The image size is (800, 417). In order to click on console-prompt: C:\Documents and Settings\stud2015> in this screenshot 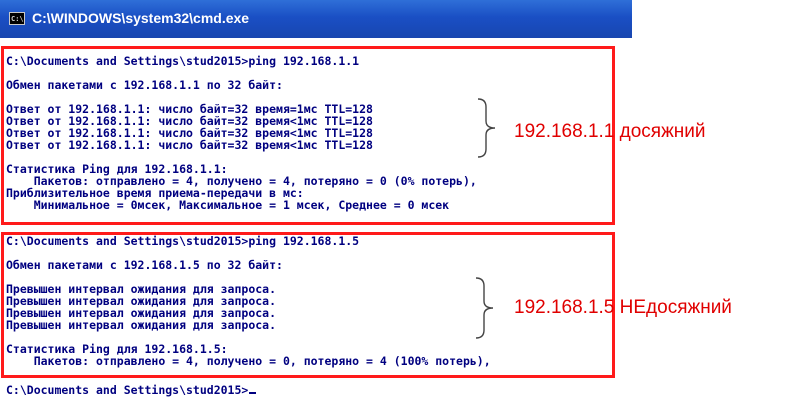, I will do `click(131, 390)`.